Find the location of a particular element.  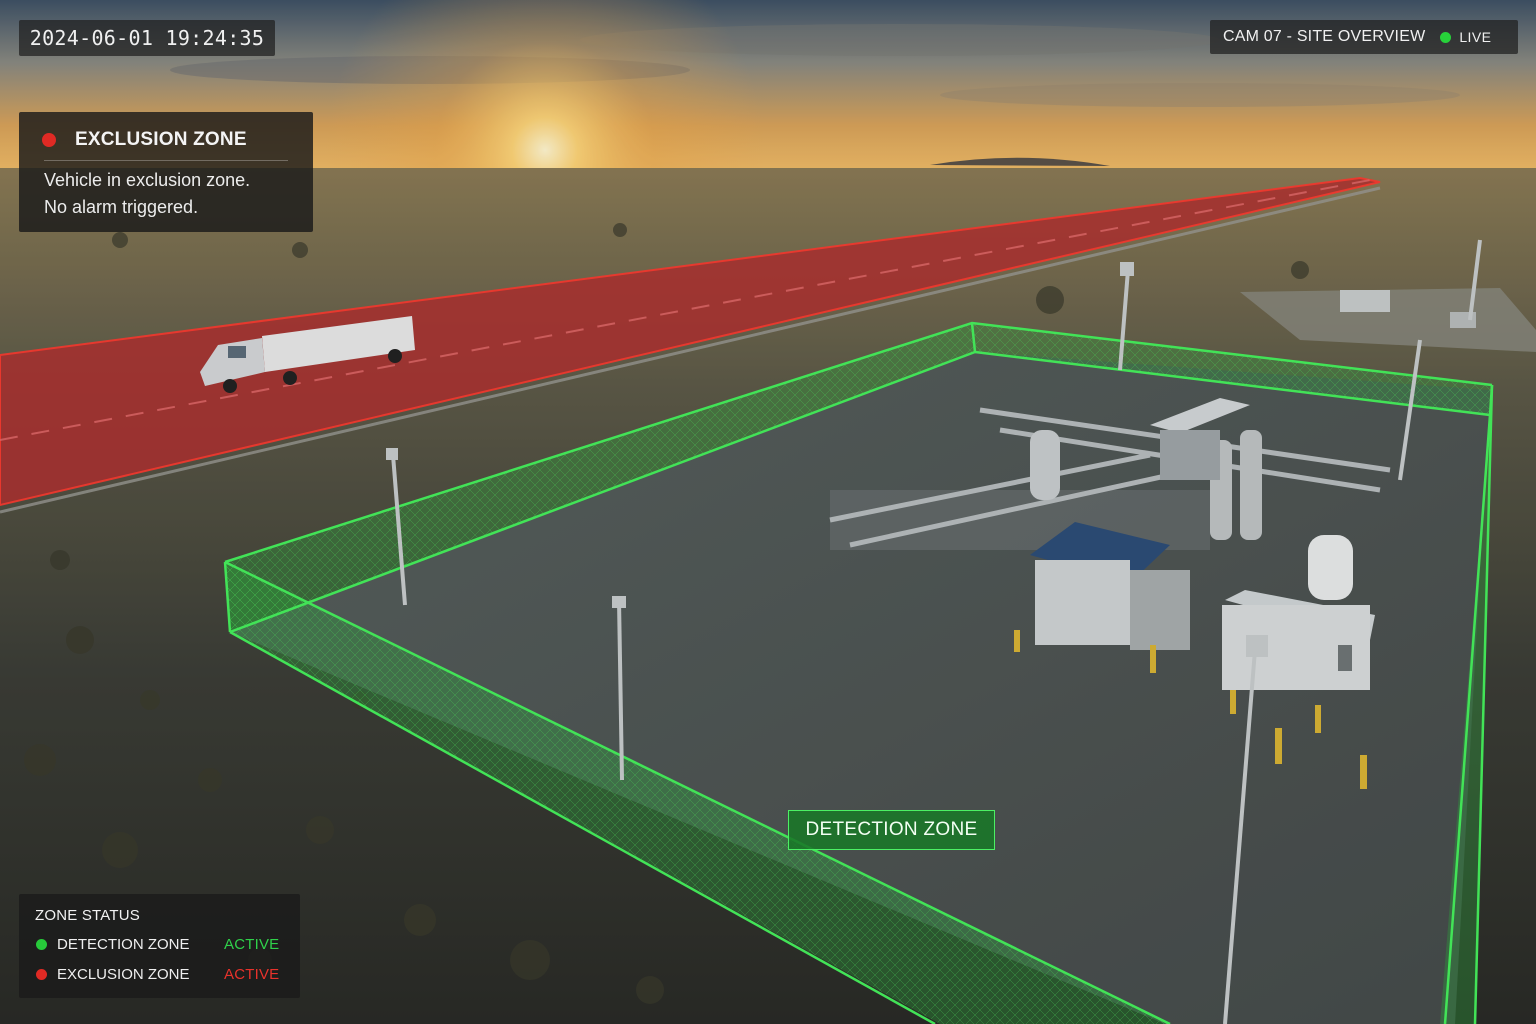

zone-row-detection: DETECTION ZONE ACTIVE is located at coordinates (159, 945).